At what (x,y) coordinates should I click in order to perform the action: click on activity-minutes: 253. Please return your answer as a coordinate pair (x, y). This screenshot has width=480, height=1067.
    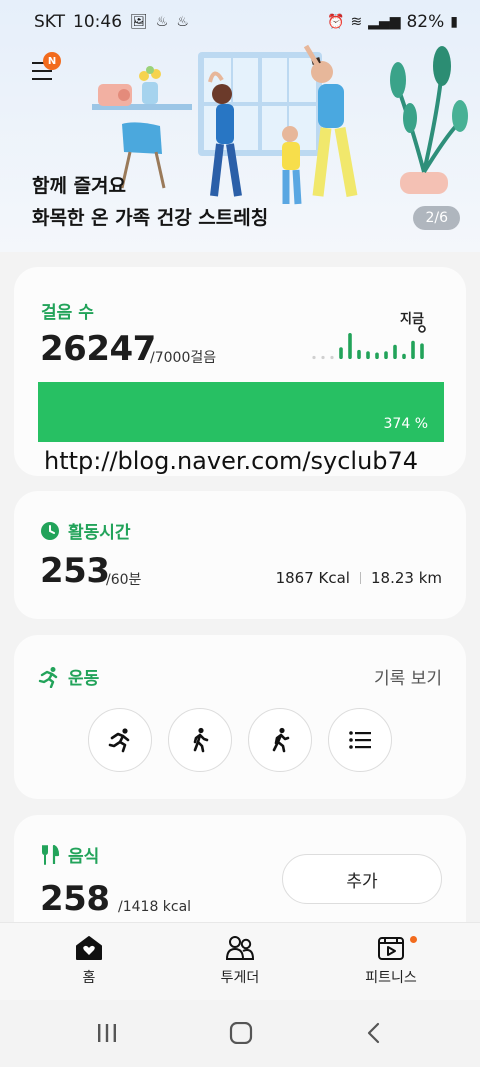
    Looking at the image, I should click on (75, 571).